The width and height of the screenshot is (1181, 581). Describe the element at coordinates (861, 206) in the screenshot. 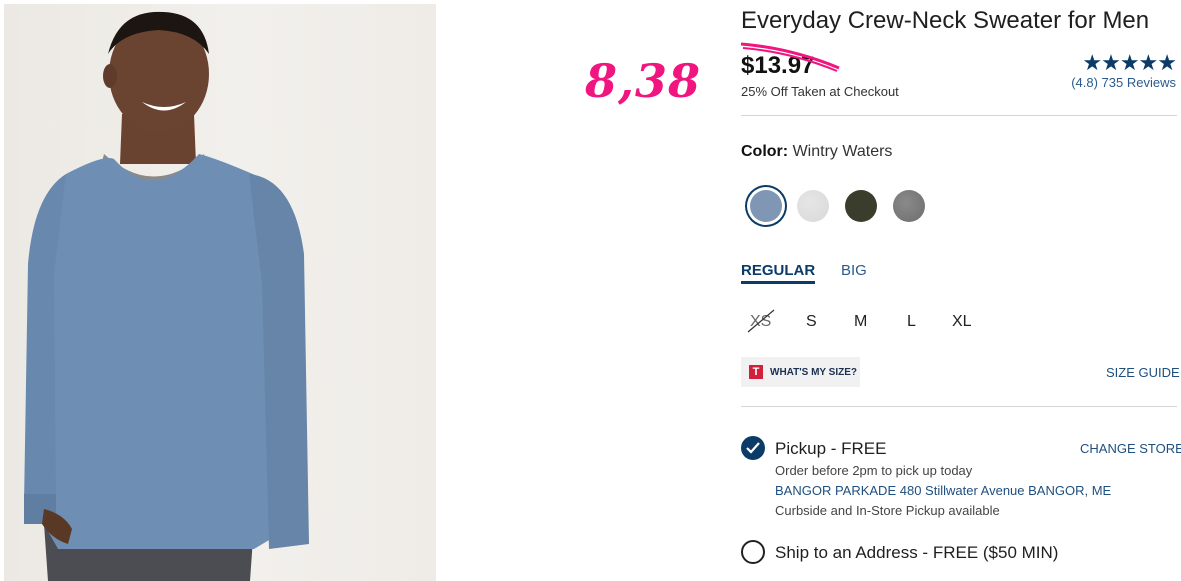

I see `color-swatch-olive` at that location.